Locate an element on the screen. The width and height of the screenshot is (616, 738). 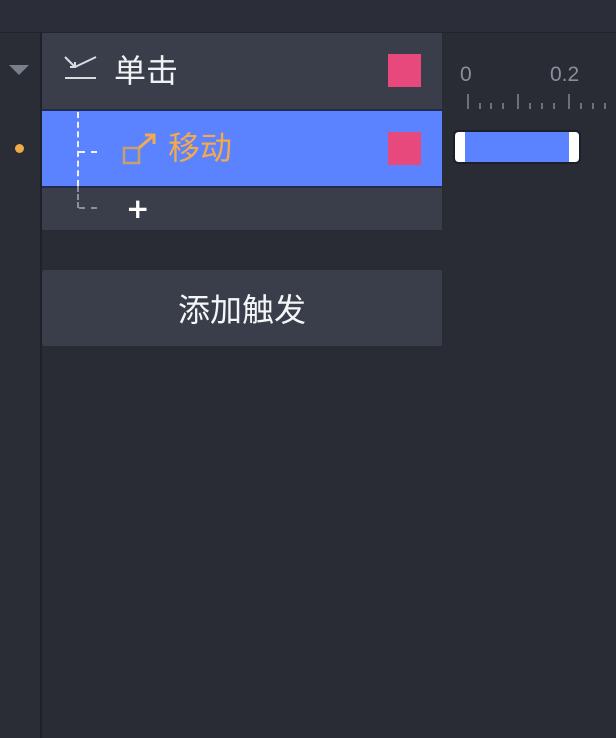
clip-start-handle is located at coordinates (460, 147).